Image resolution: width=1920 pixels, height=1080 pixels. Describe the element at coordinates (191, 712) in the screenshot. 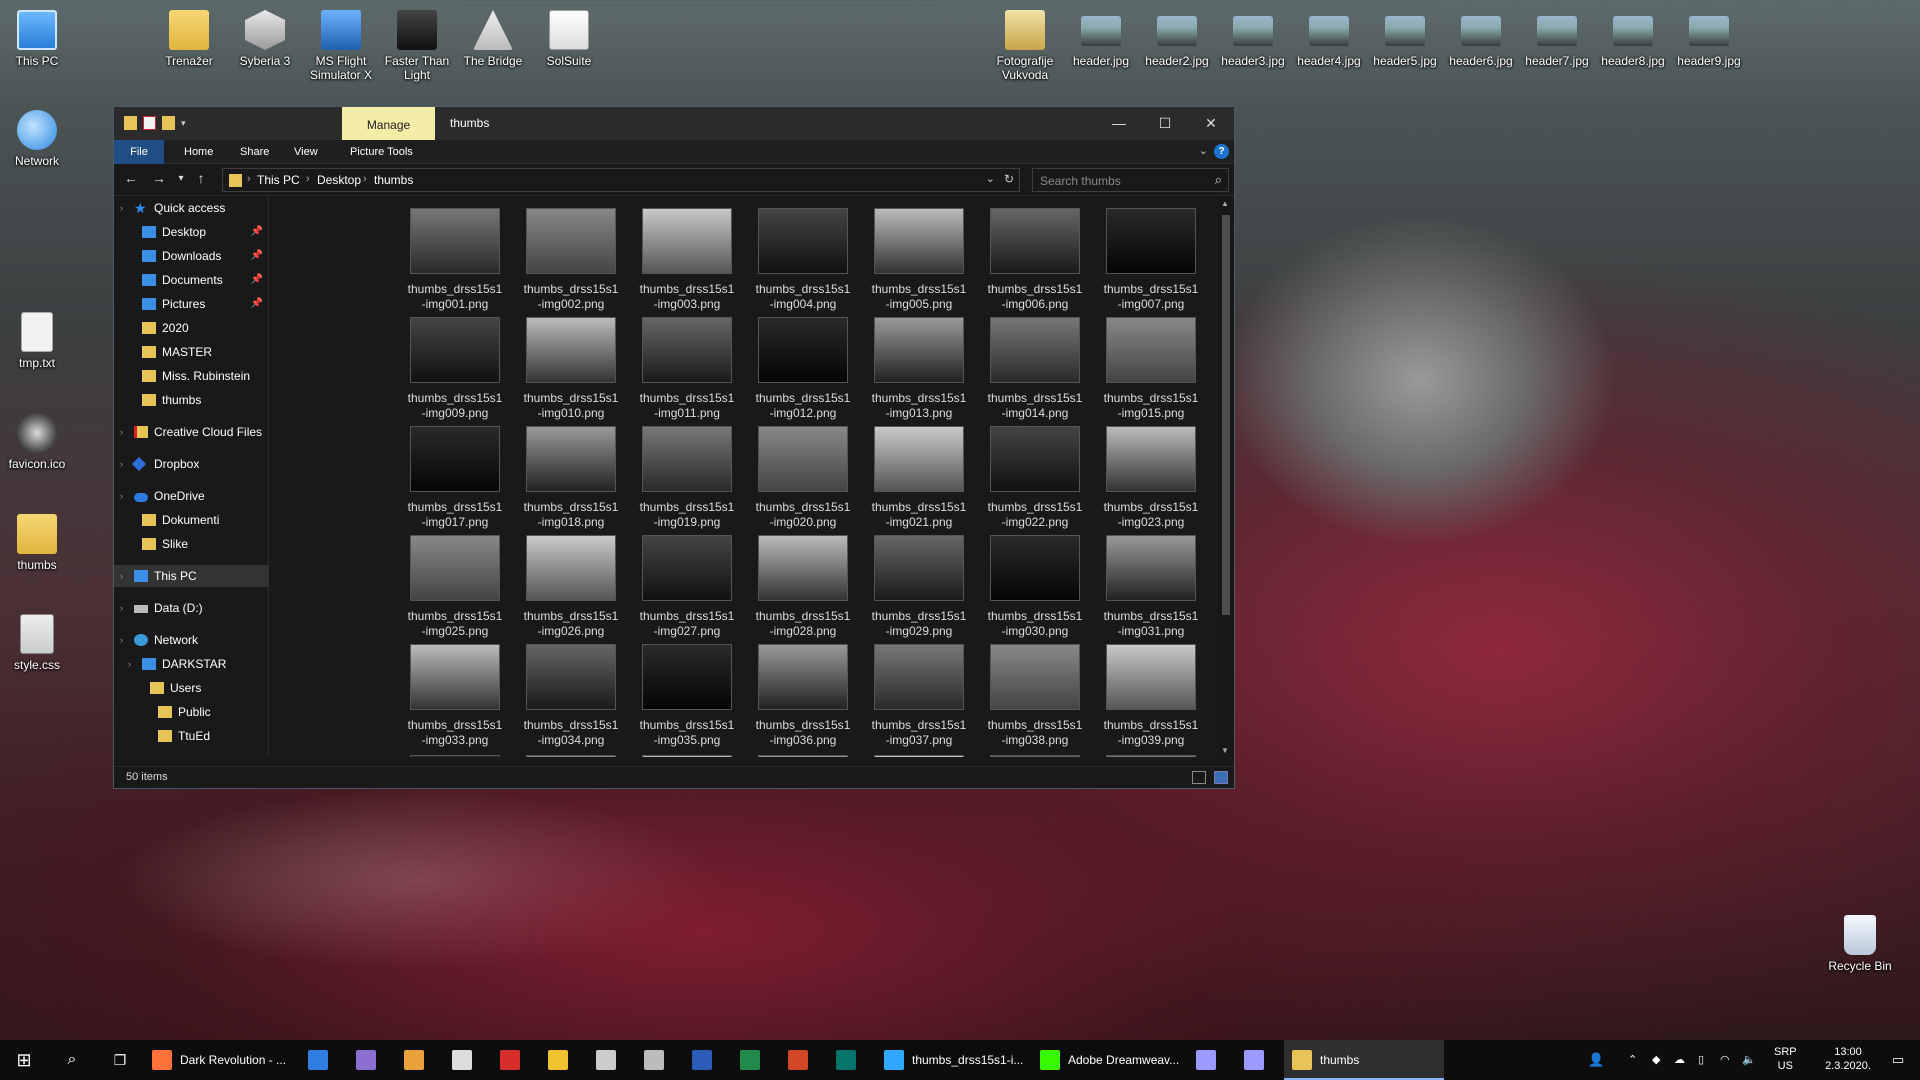

I see `nav-item: Public` at that location.